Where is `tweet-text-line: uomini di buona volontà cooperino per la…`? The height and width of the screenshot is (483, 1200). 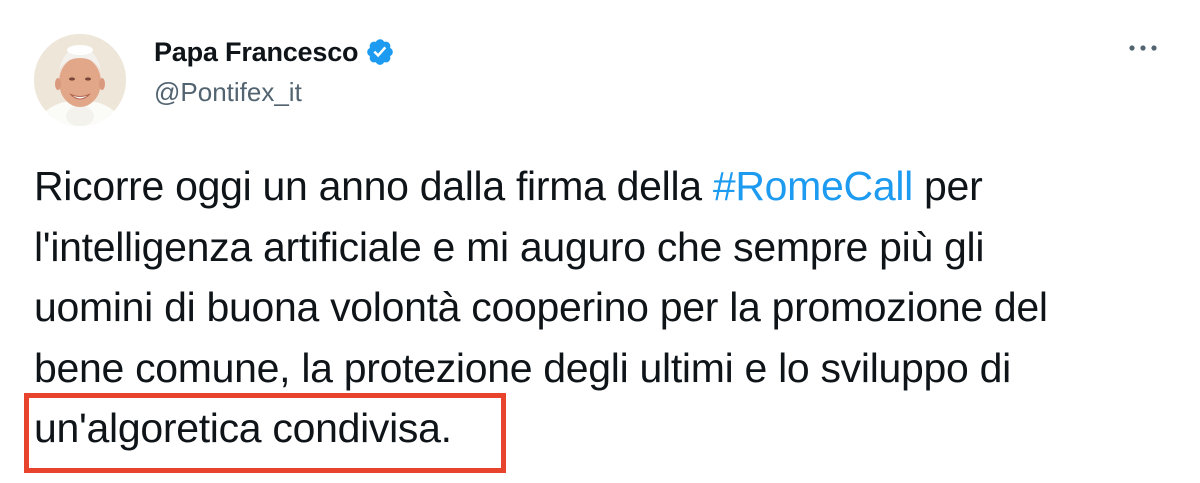
tweet-text-line: uomini di buona volontà cooperino per la… is located at coordinates (541, 307).